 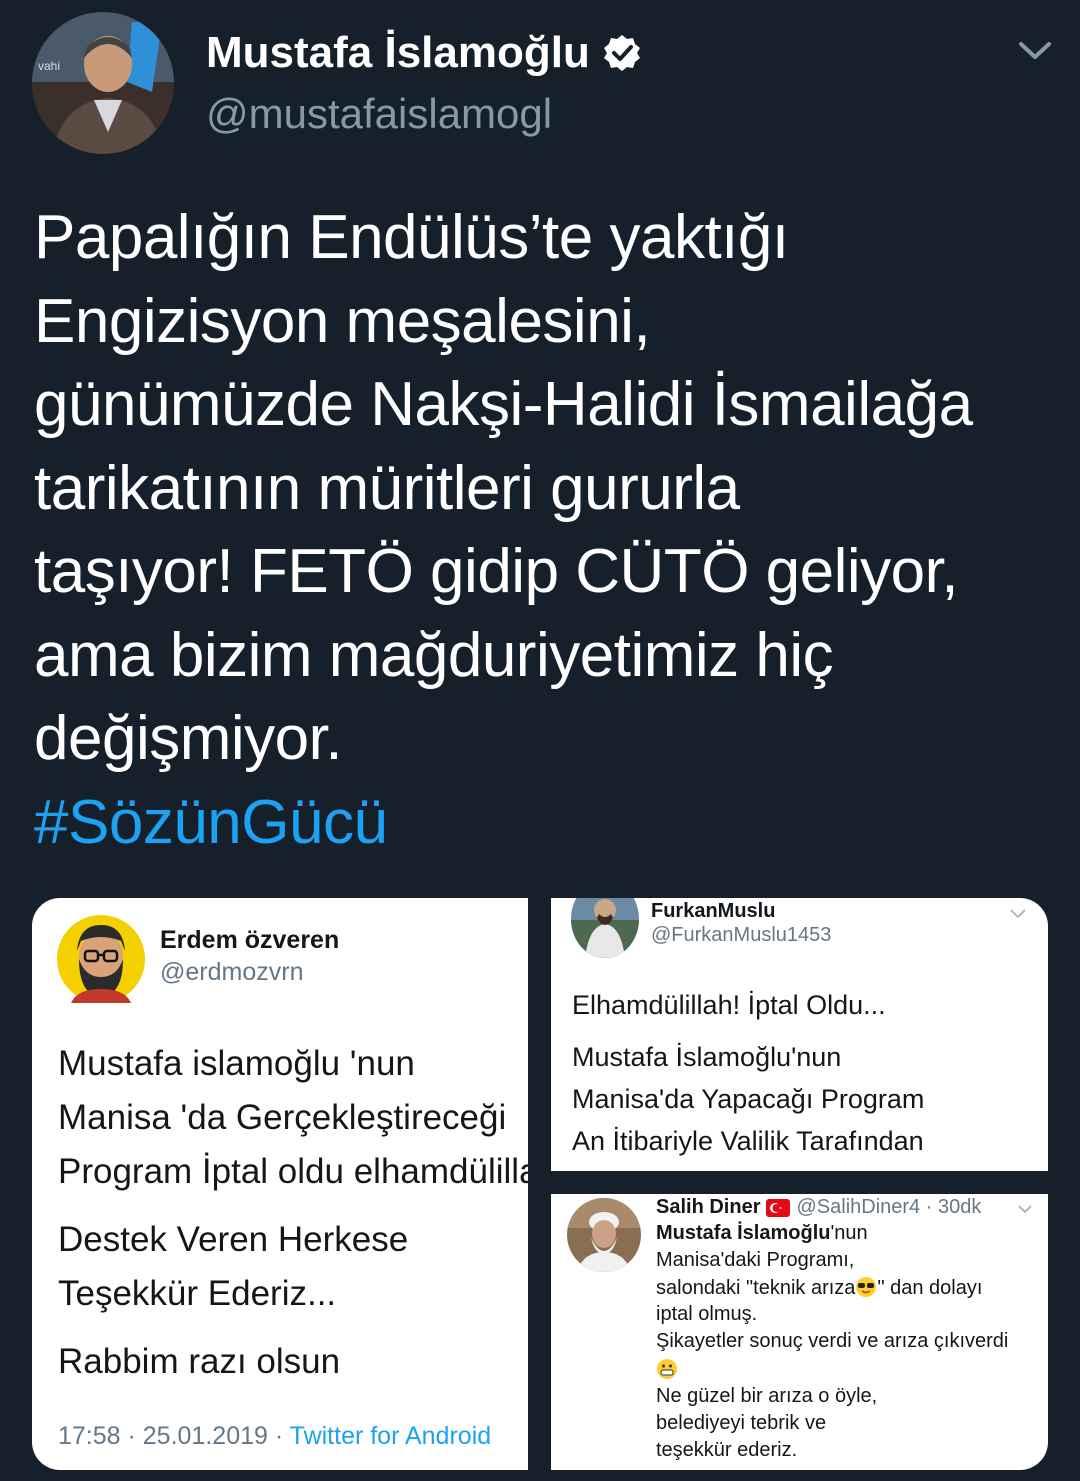 I want to click on tweet-text-line: Papalığın Endülüs’te yaktığı, so click(x=411, y=237).